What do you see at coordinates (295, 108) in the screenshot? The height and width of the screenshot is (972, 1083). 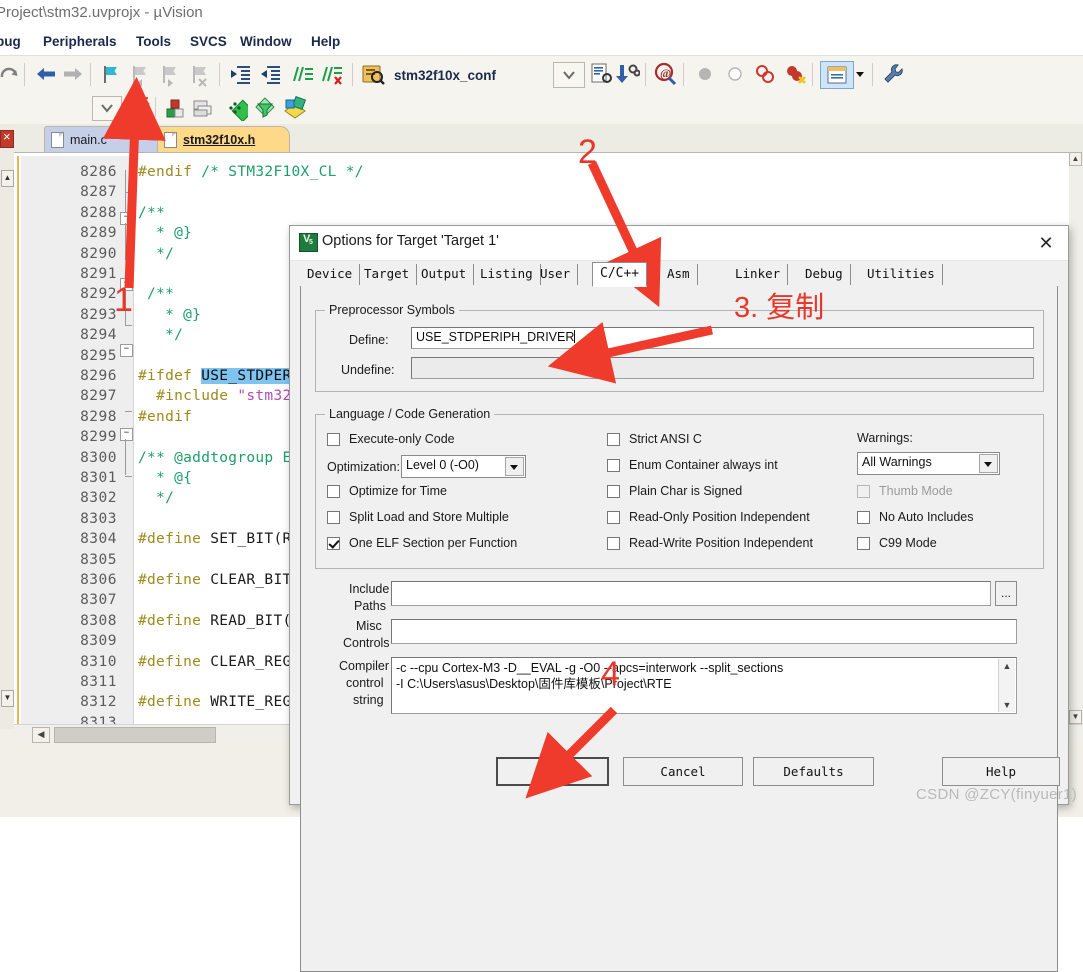 I see `pack-installer-icon` at bounding box center [295, 108].